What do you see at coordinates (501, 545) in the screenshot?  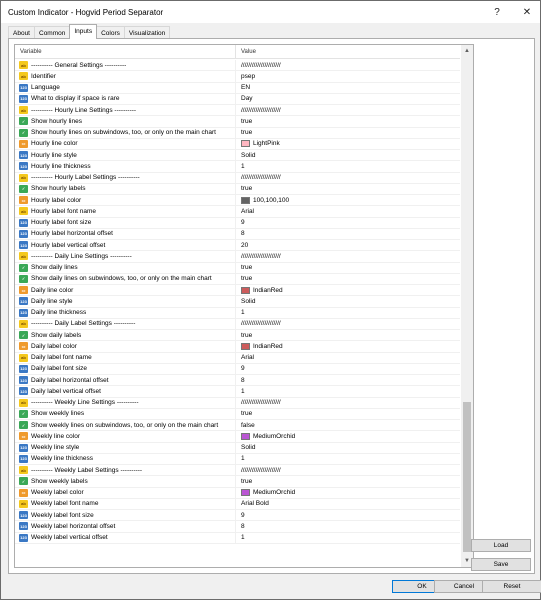 I see `load-button: Load` at bounding box center [501, 545].